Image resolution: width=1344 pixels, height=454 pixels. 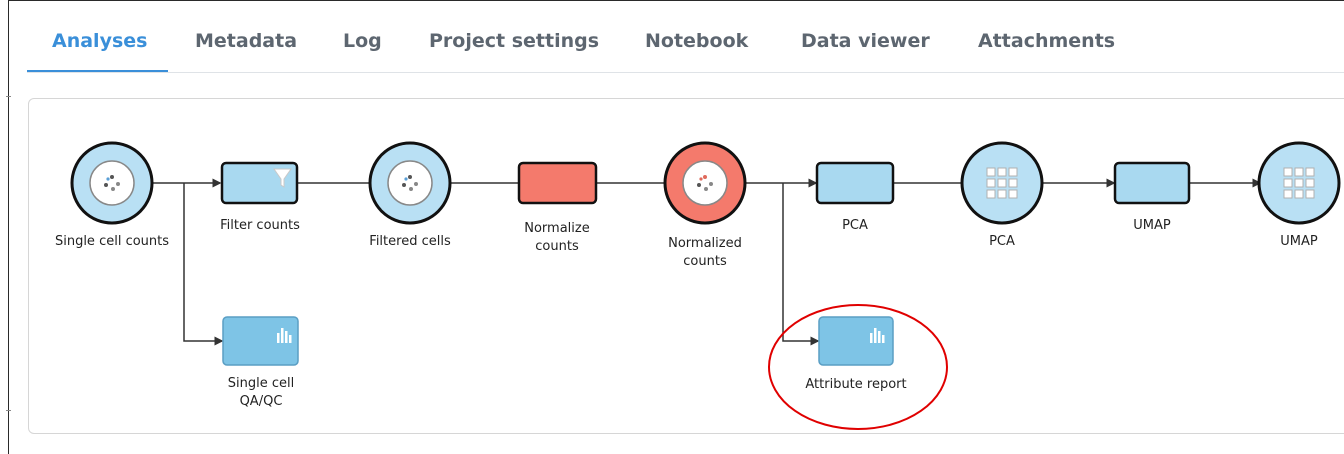 What do you see at coordinates (557, 207) in the screenshot?
I see `node-normalize-counts: Normalize counts` at bounding box center [557, 207].